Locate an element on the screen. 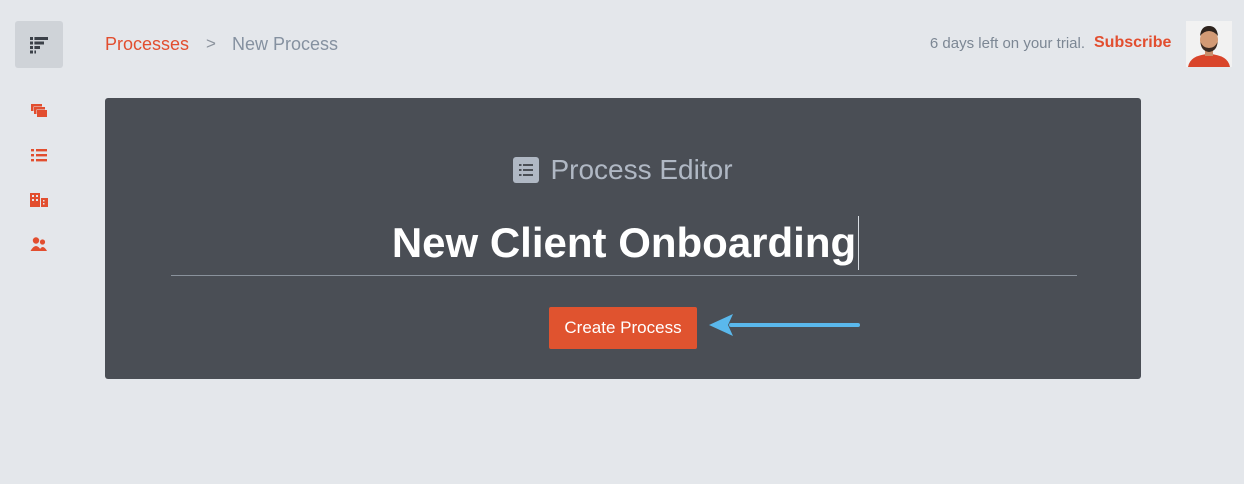 The image size is (1244, 484). breadcrumb: Processes > New Process is located at coordinates (221, 44).